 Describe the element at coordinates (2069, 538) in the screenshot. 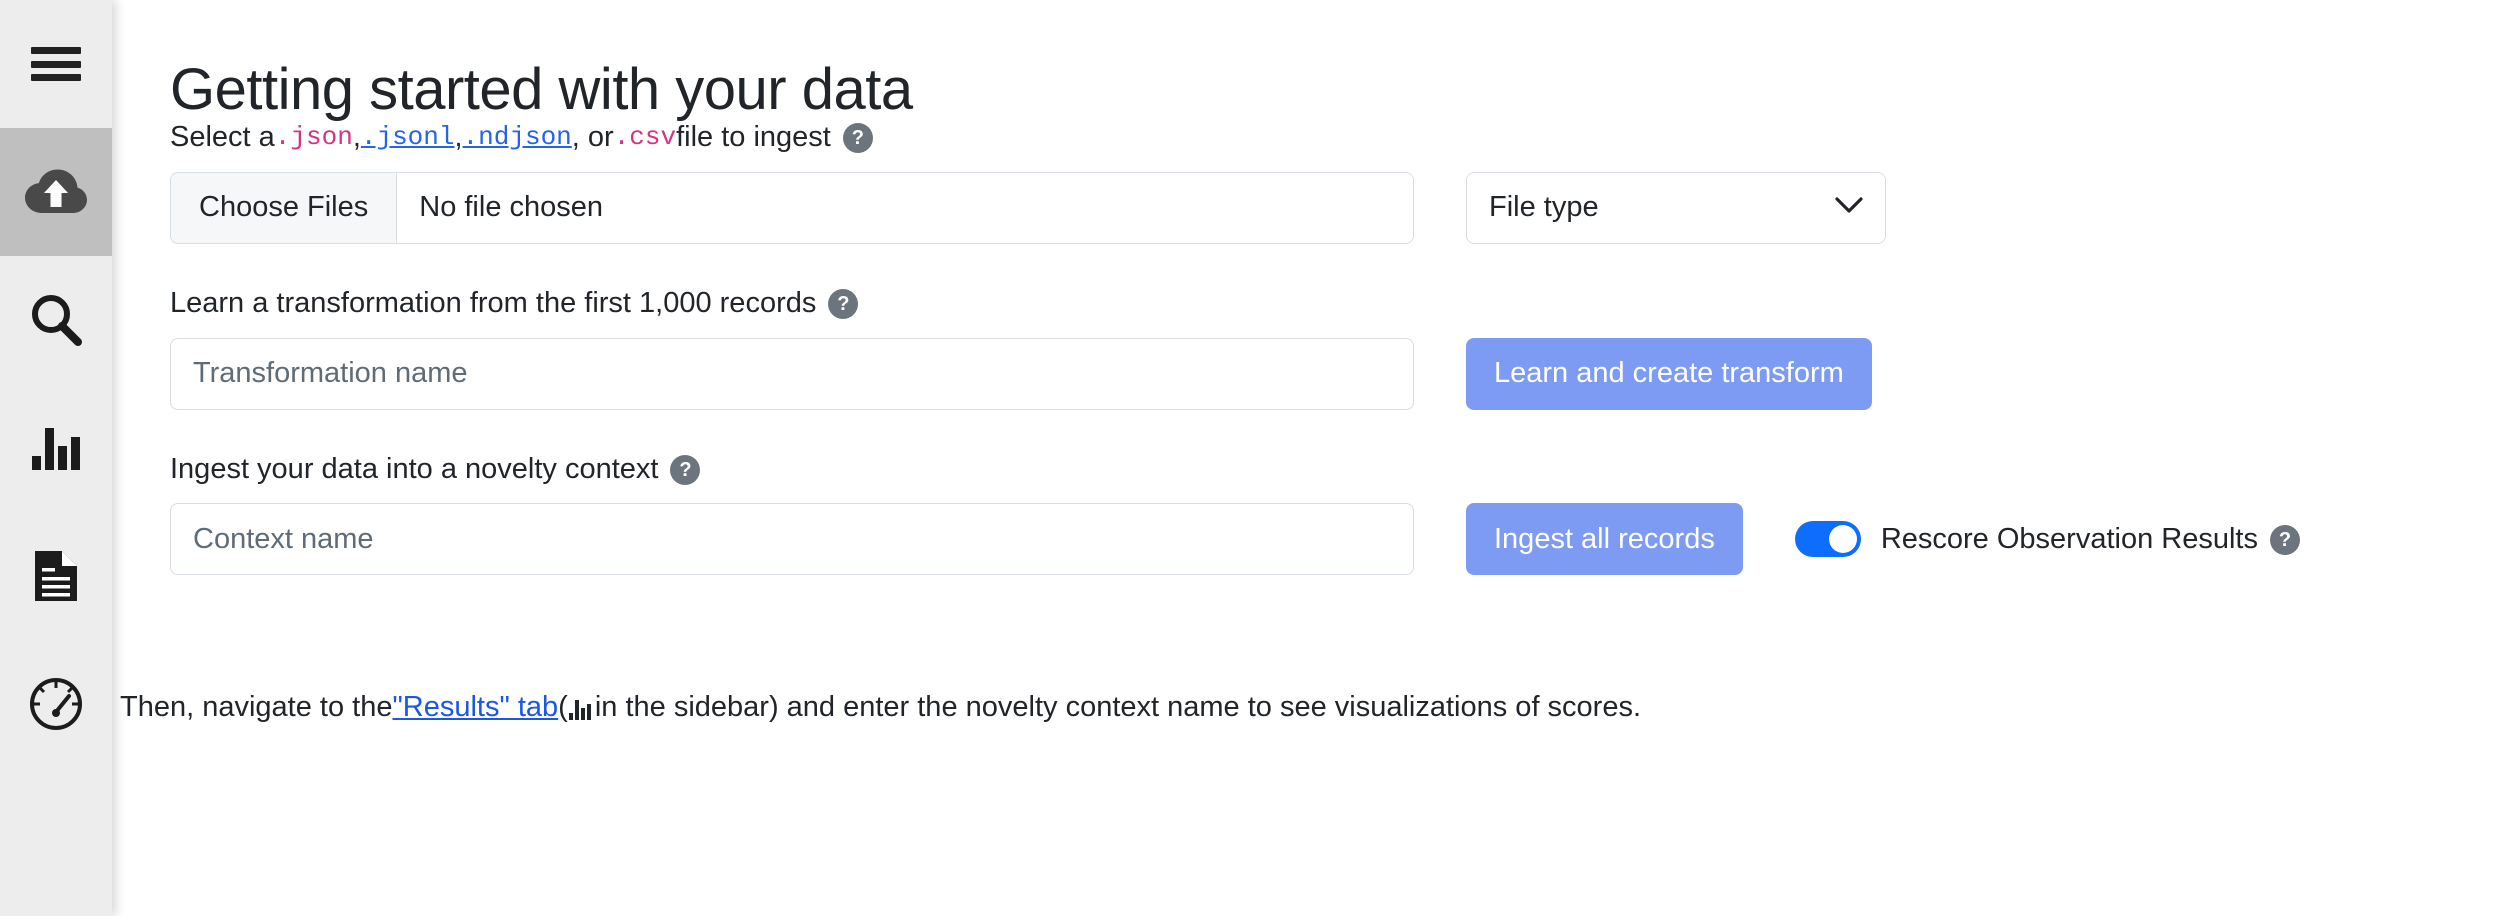

I see `rescore-toggle-label: Rescore Observation Results` at that location.